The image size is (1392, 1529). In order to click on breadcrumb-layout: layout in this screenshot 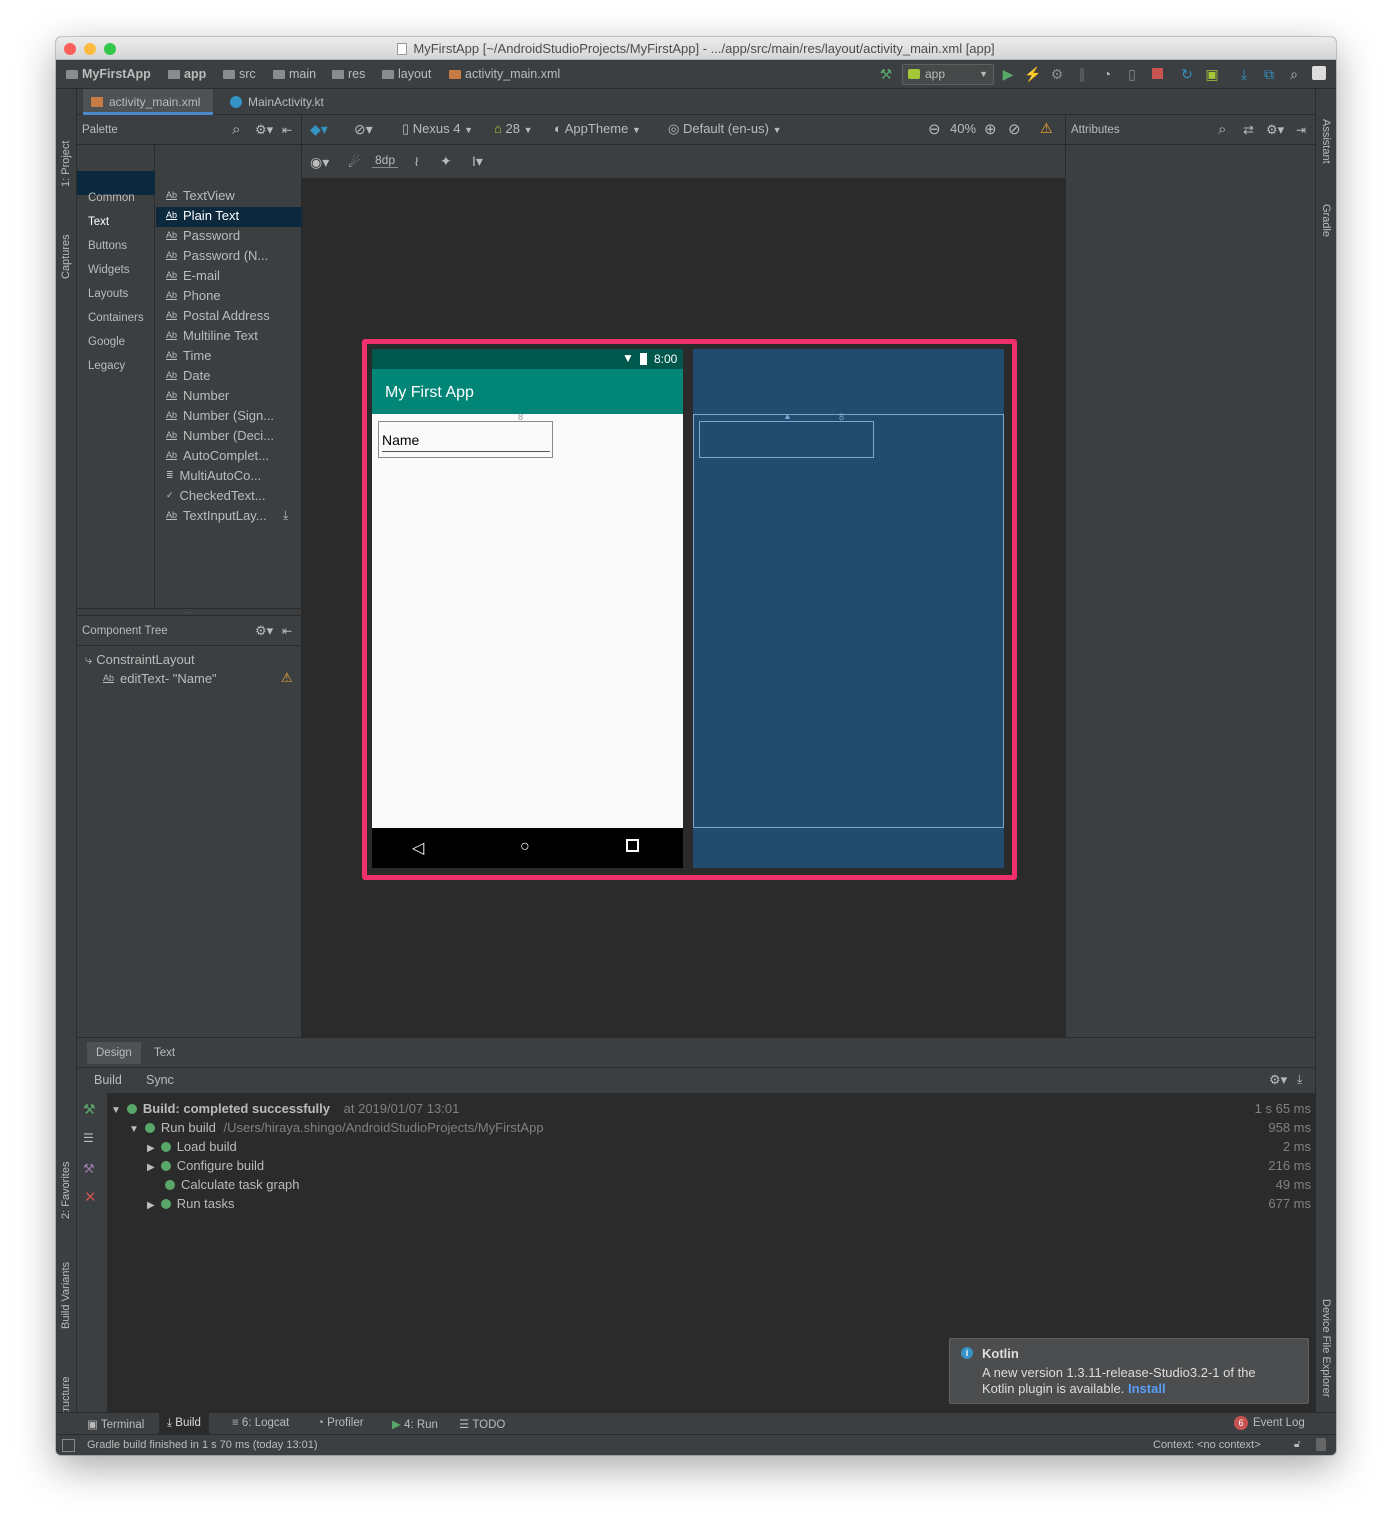, I will do `click(406, 74)`.